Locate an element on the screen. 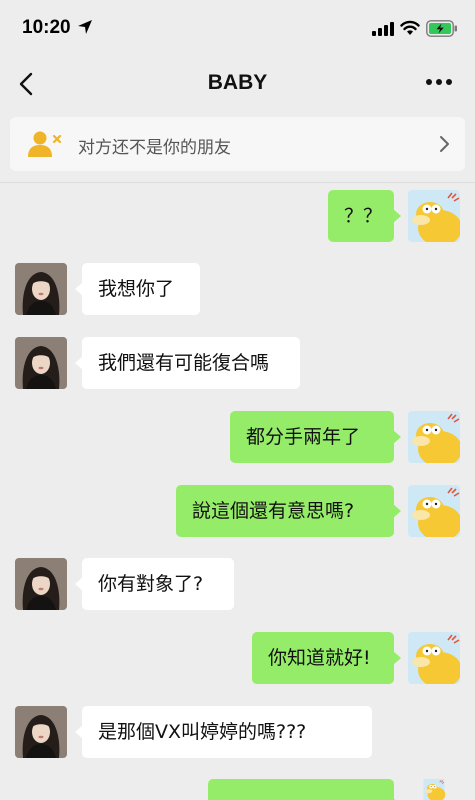 This screenshot has width=475, height=800. status-time: 10:20 is located at coordinates (46, 27).